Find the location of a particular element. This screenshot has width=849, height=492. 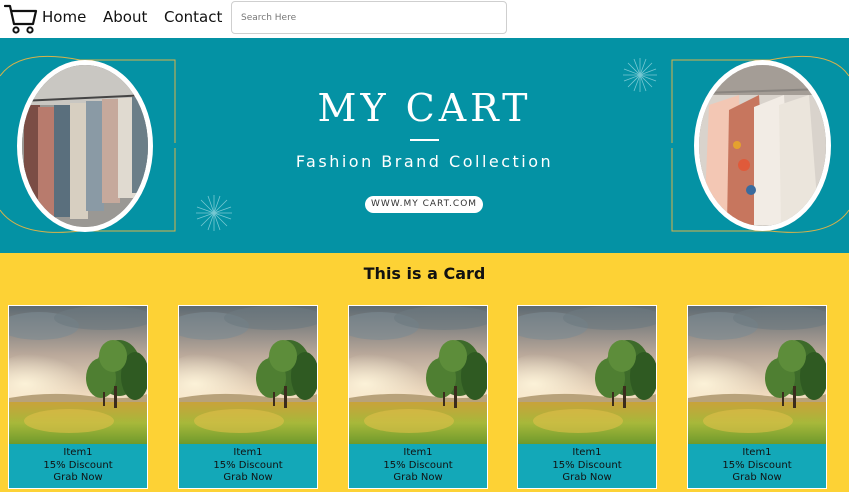

banner-divider is located at coordinates (424, 140).